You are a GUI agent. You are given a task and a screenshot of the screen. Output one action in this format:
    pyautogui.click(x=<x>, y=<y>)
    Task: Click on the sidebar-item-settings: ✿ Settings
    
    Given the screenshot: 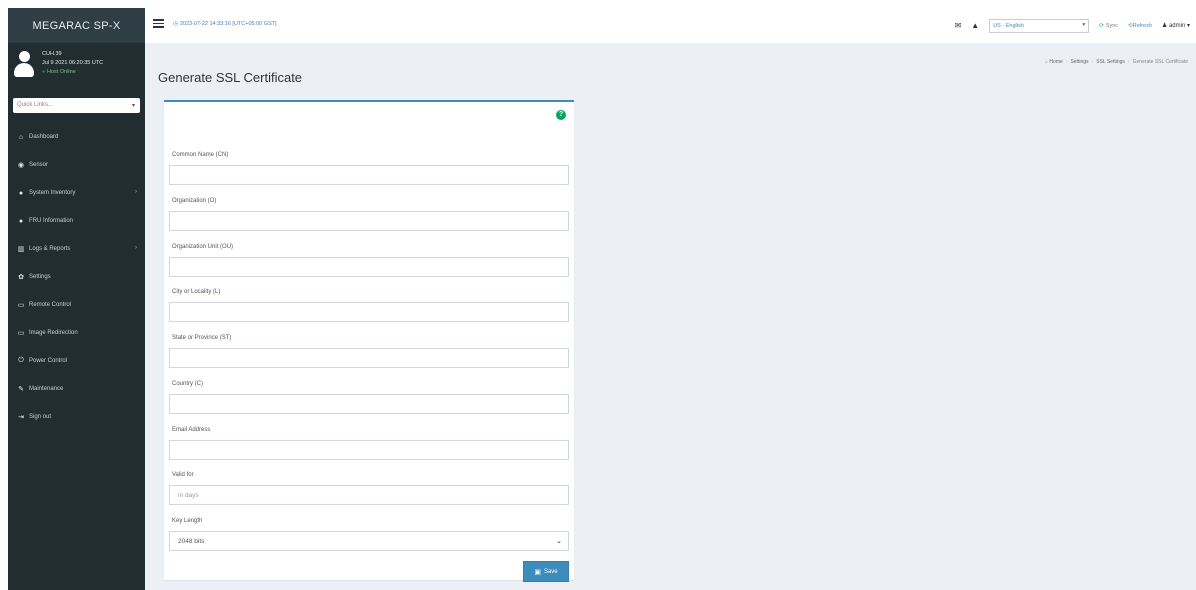 What is the action you would take?
    pyautogui.click(x=76, y=277)
    